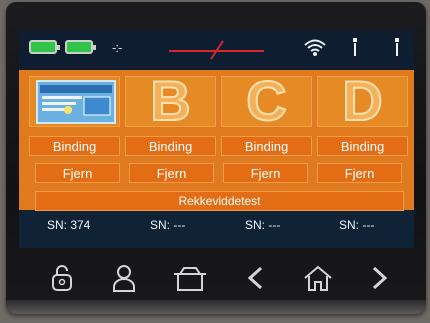 Image resolution: width=430 pixels, height=323 pixels. What do you see at coordinates (219, 201) in the screenshot?
I see `range-test-button: Rekkeviddetest` at bounding box center [219, 201].